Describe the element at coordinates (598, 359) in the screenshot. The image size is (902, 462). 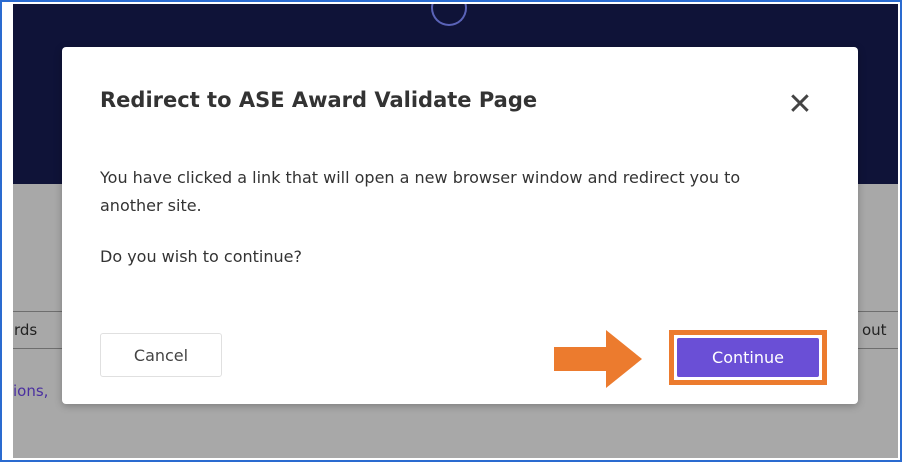
I see `annotation-arrow-icon` at that location.